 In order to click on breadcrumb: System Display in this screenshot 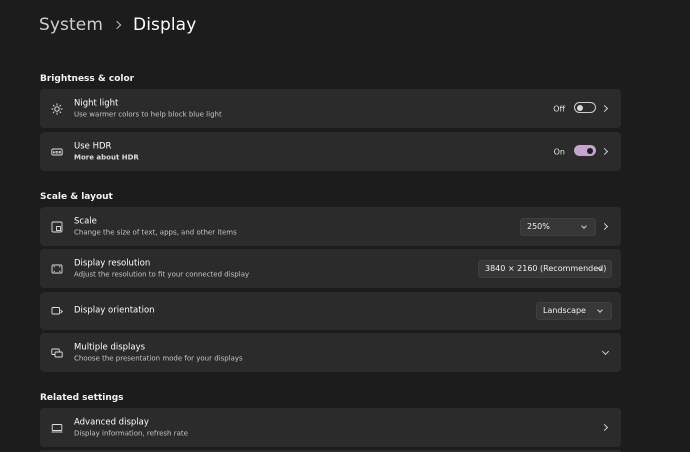, I will do `click(117, 25)`.